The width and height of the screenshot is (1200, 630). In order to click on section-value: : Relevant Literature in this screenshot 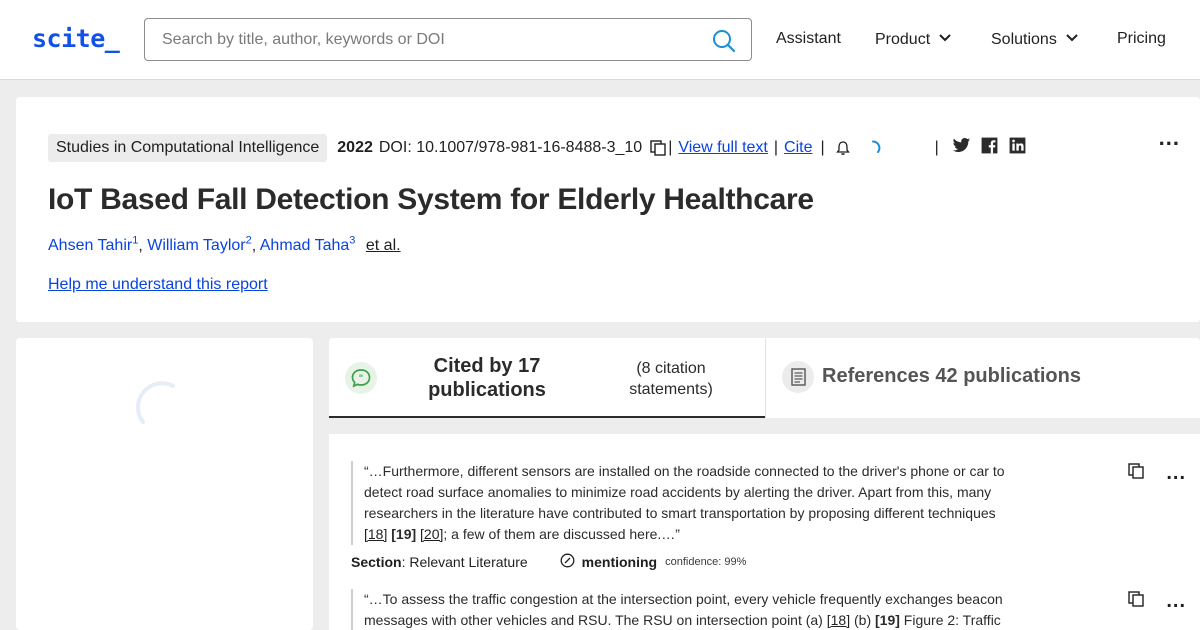, I will do `click(464, 562)`.